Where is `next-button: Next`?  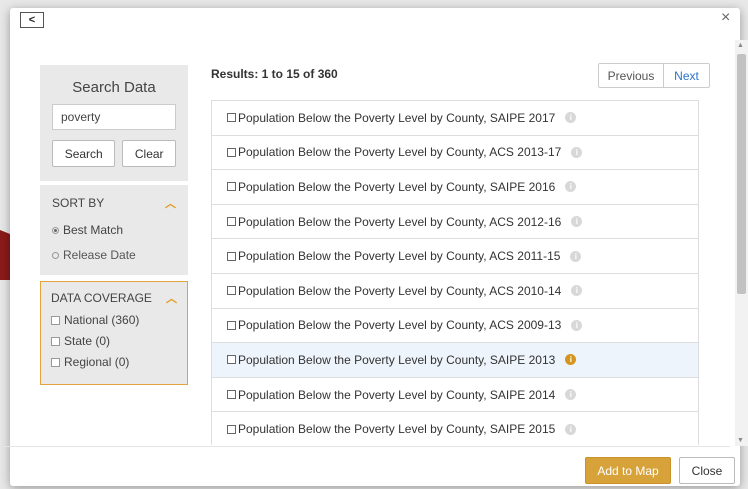
next-button: Next is located at coordinates (687, 75).